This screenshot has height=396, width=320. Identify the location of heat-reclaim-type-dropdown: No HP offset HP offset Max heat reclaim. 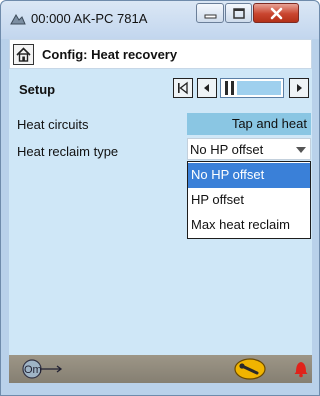
(249, 200).